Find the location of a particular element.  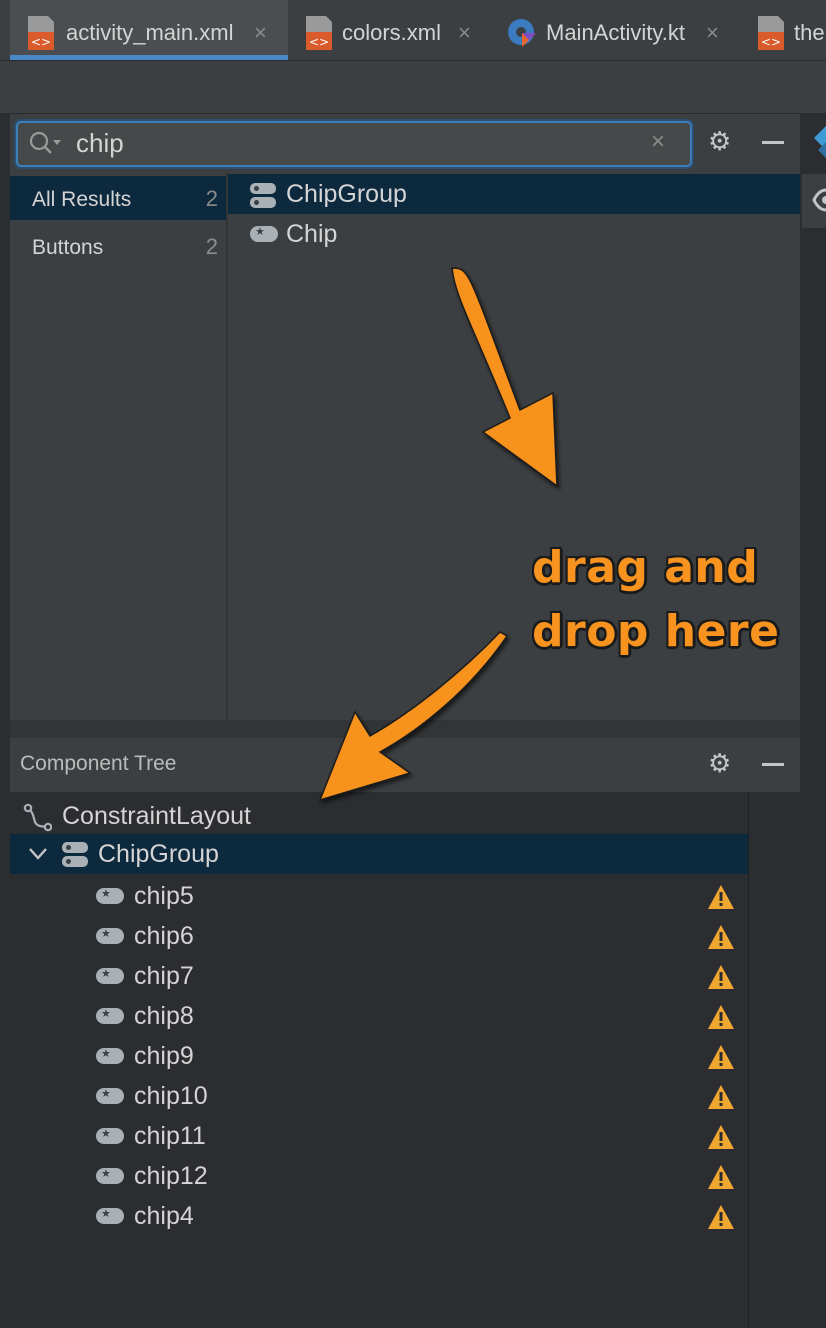

tree-item-label: chip5 is located at coordinates (164, 896).